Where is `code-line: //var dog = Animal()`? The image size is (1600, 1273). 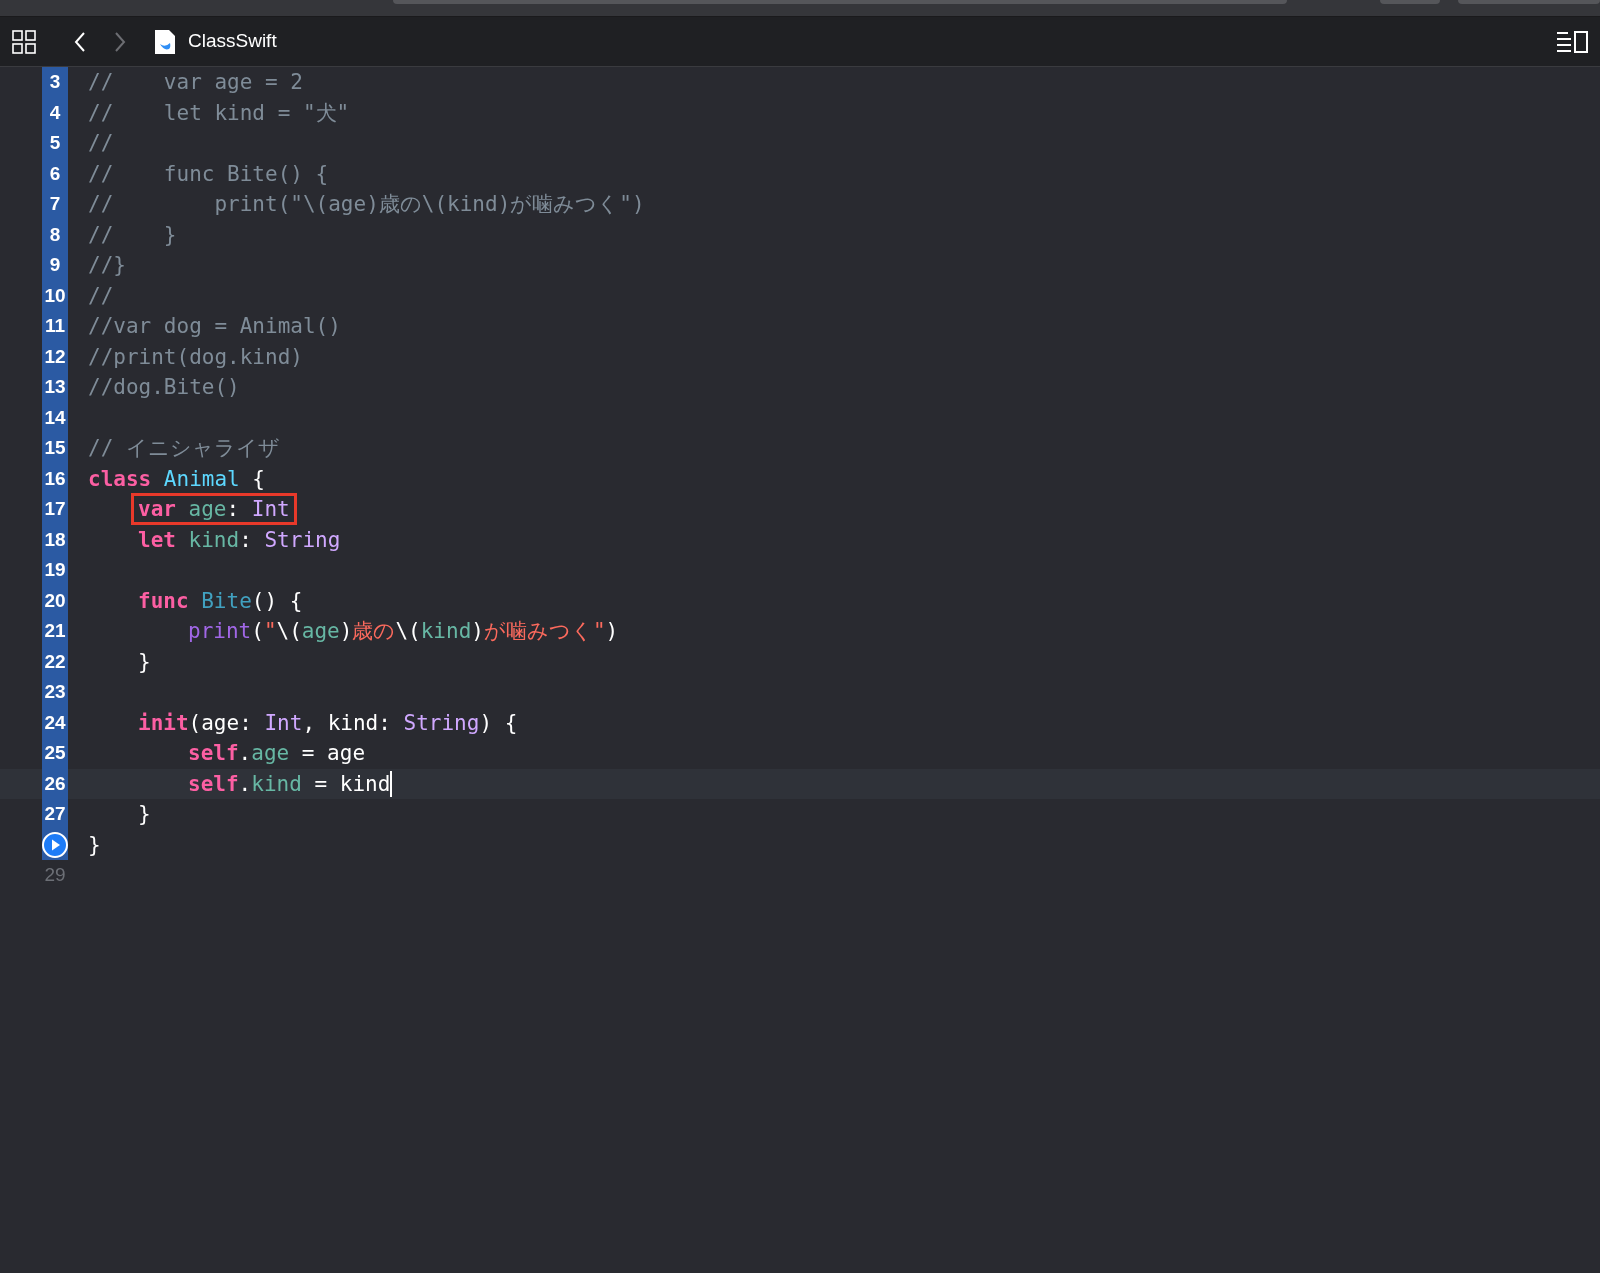
code-line: //var dog = Animal() is located at coordinates (214, 326).